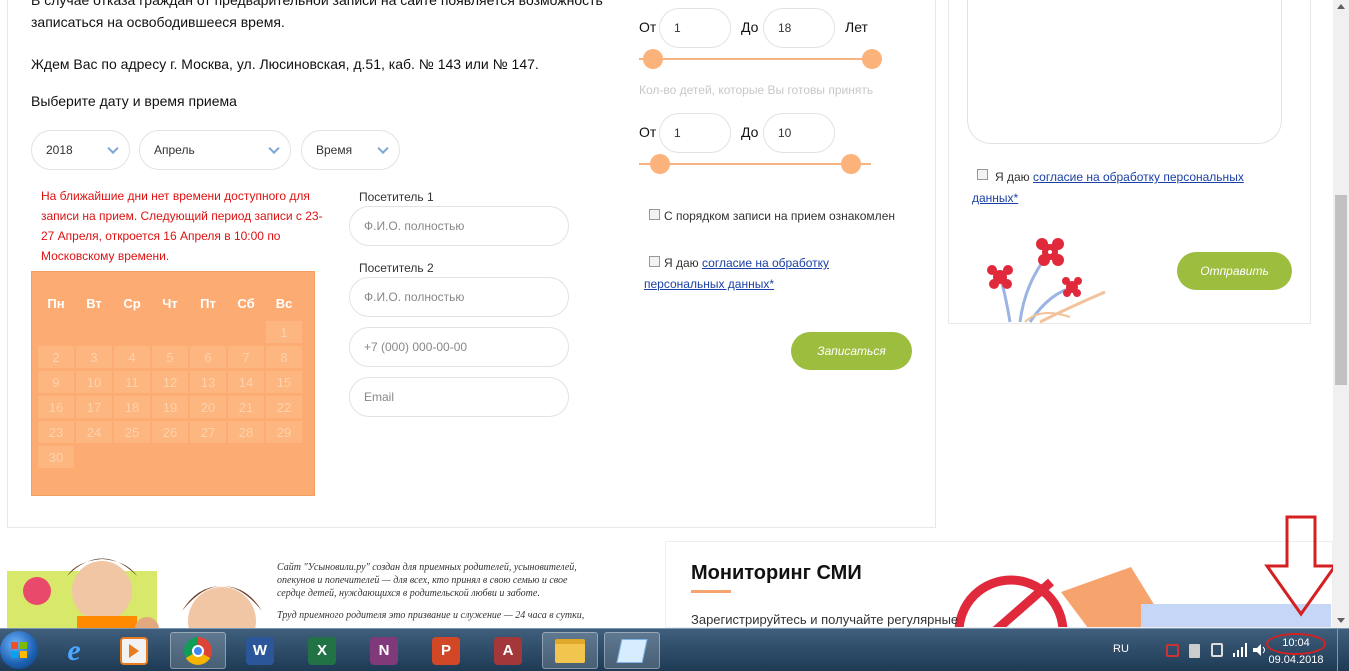 This screenshot has width=1349, height=671. What do you see at coordinates (653, 59) in the screenshot?
I see `age-slider-min-handle` at bounding box center [653, 59].